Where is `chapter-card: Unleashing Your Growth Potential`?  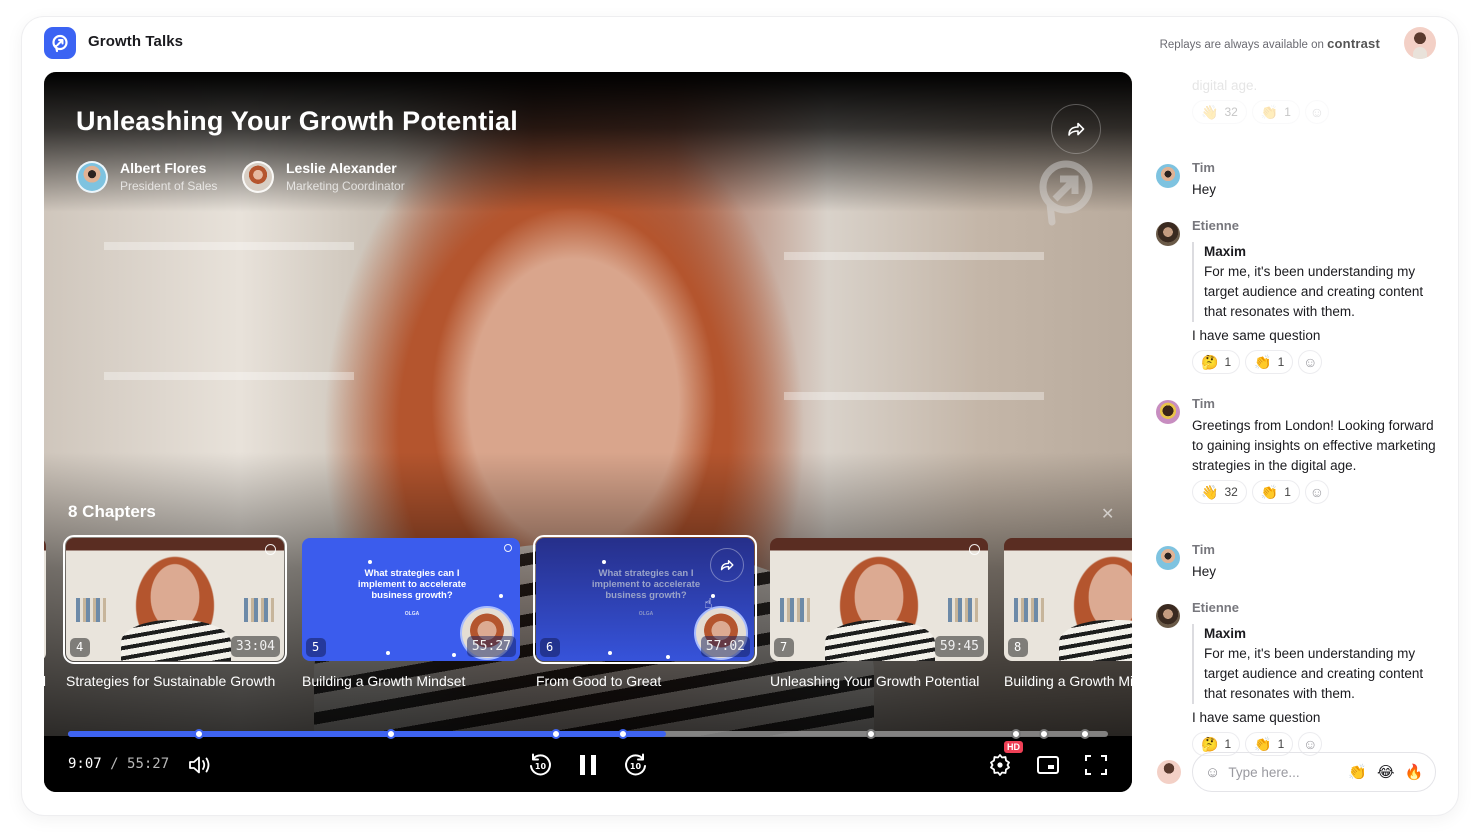 chapter-card: Unleashing Your Growth Potential is located at coordinates (45, 613).